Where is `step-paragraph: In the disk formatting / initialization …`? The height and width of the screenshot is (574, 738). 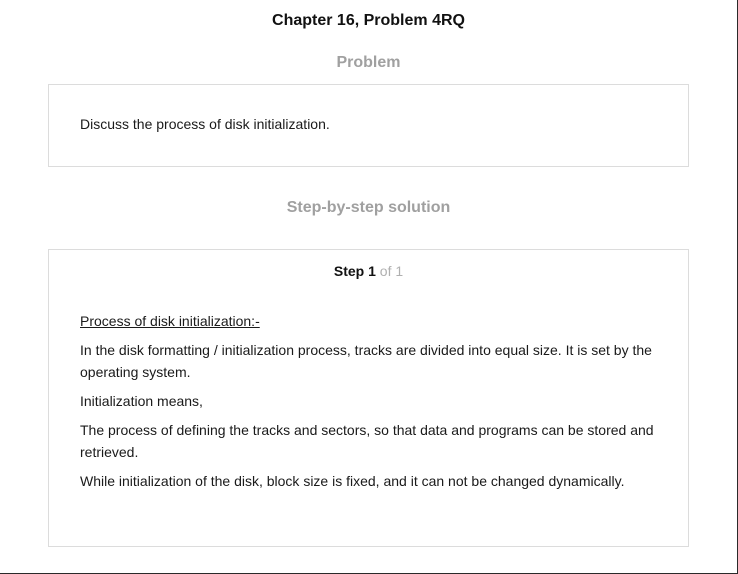
step-paragraph: In the disk formatting / initialization … is located at coordinates (366, 361).